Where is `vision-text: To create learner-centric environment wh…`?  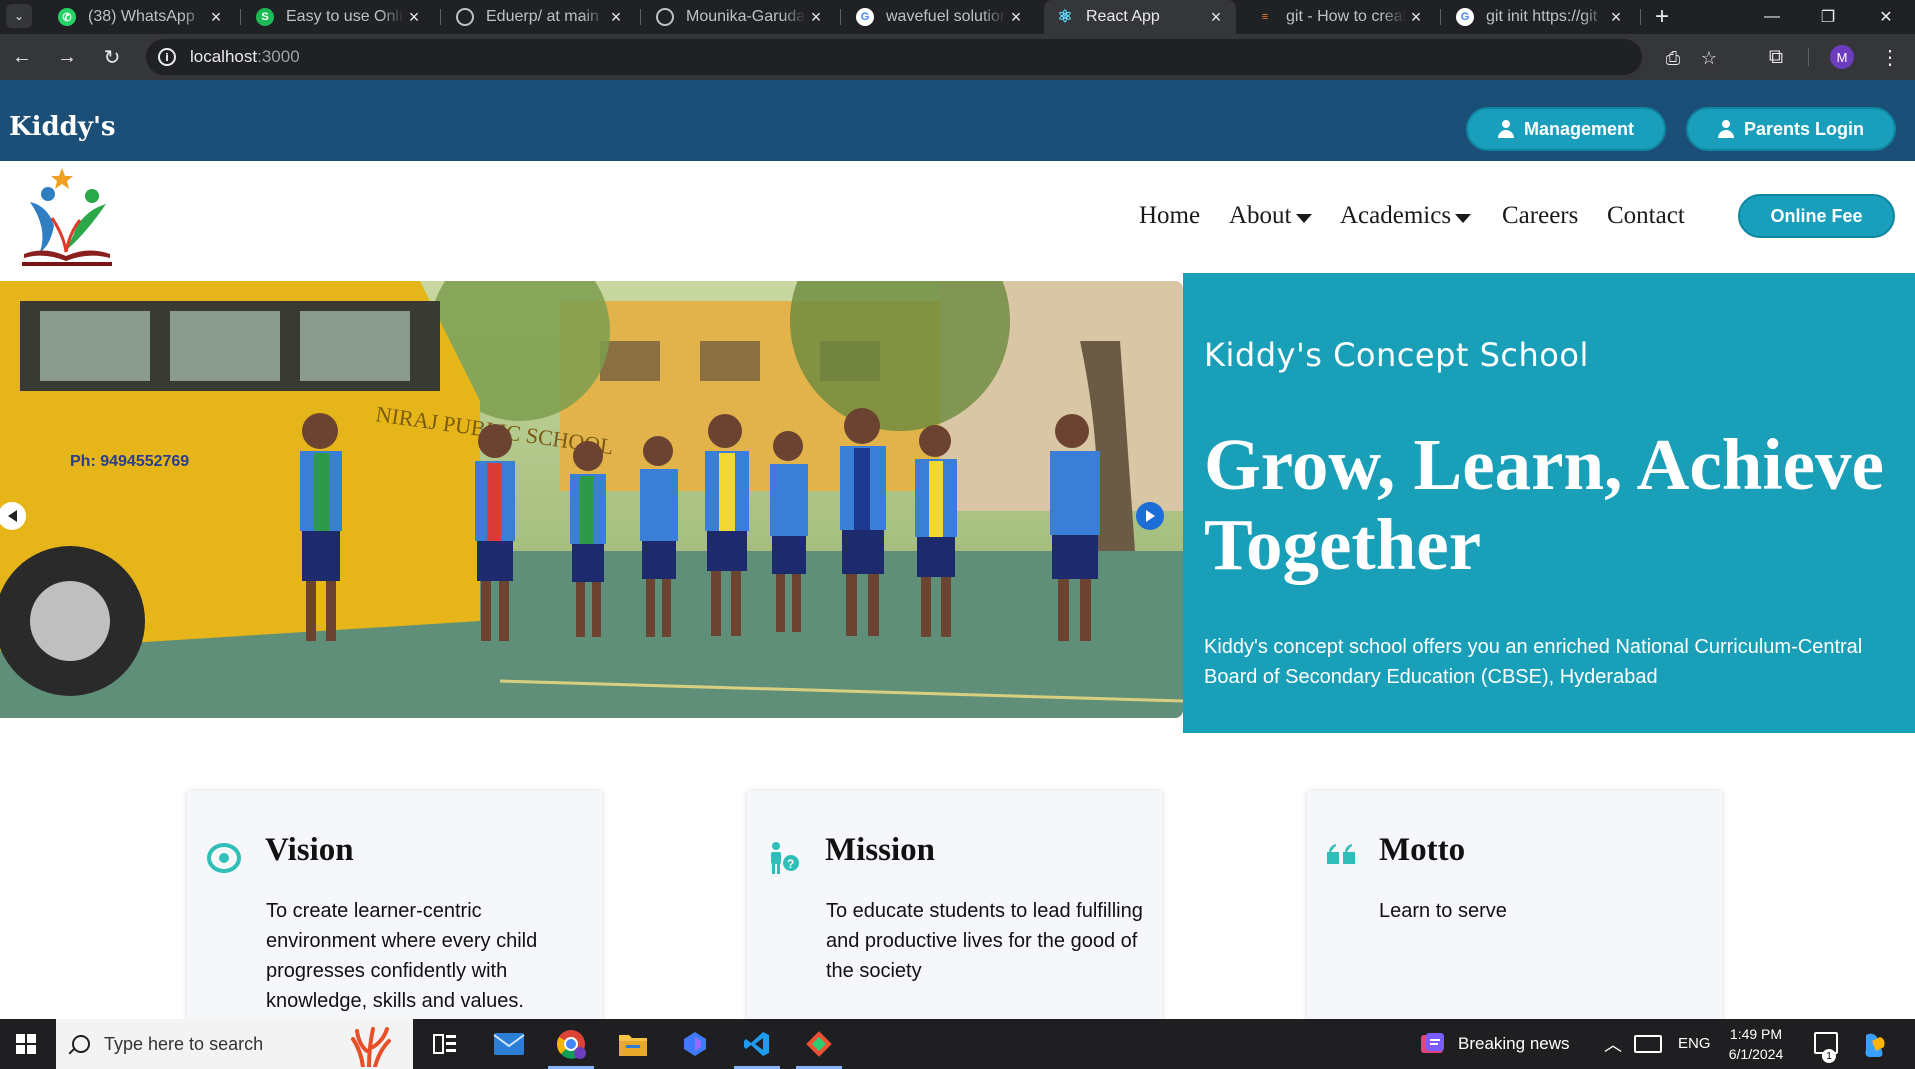
vision-text: To create learner-centric environment wh… is located at coordinates (402, 956).